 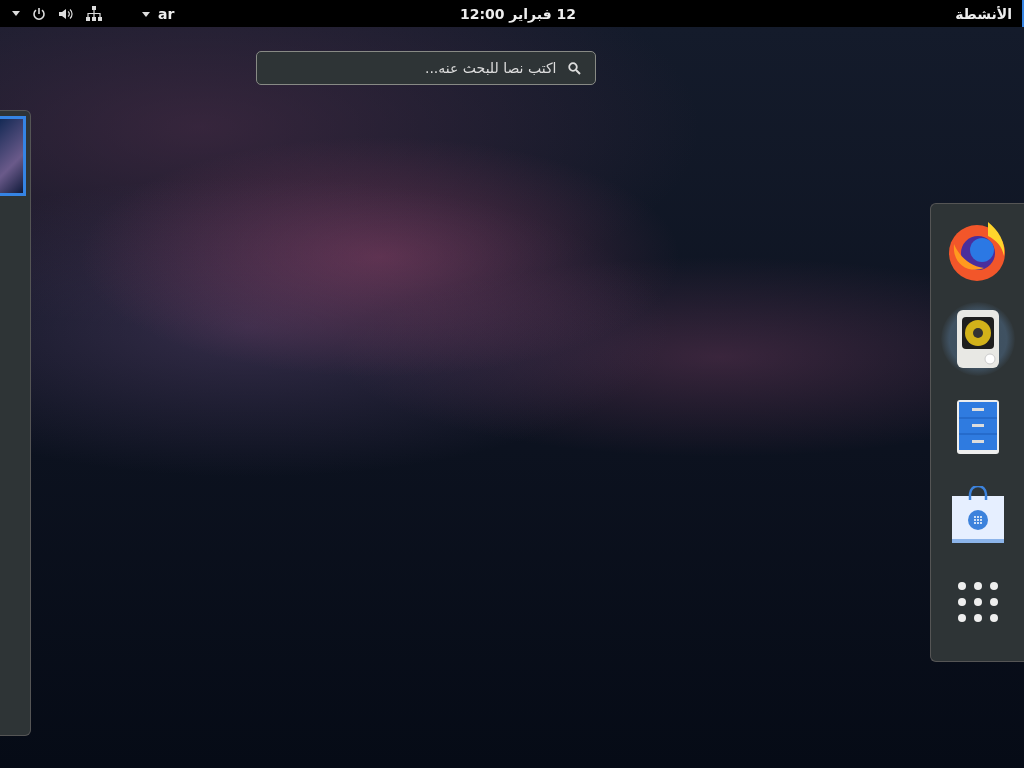 What do you see at coordinates (977, 602) in the screenshot?
I see `app-grid-icon` at bounding box center [977, 602].